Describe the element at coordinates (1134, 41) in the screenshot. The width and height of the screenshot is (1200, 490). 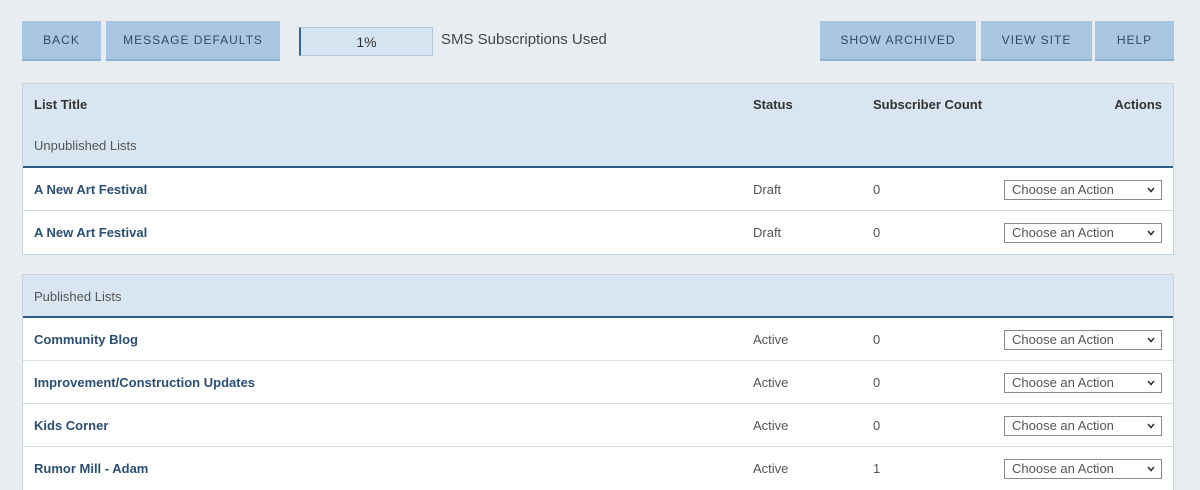
I see `help-button: HELP` at that location.